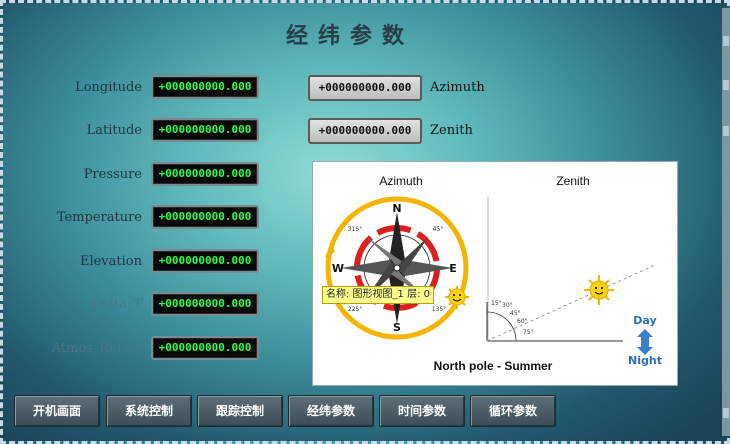  I want to click on label-latitude: Latitude, so click(114, 130).